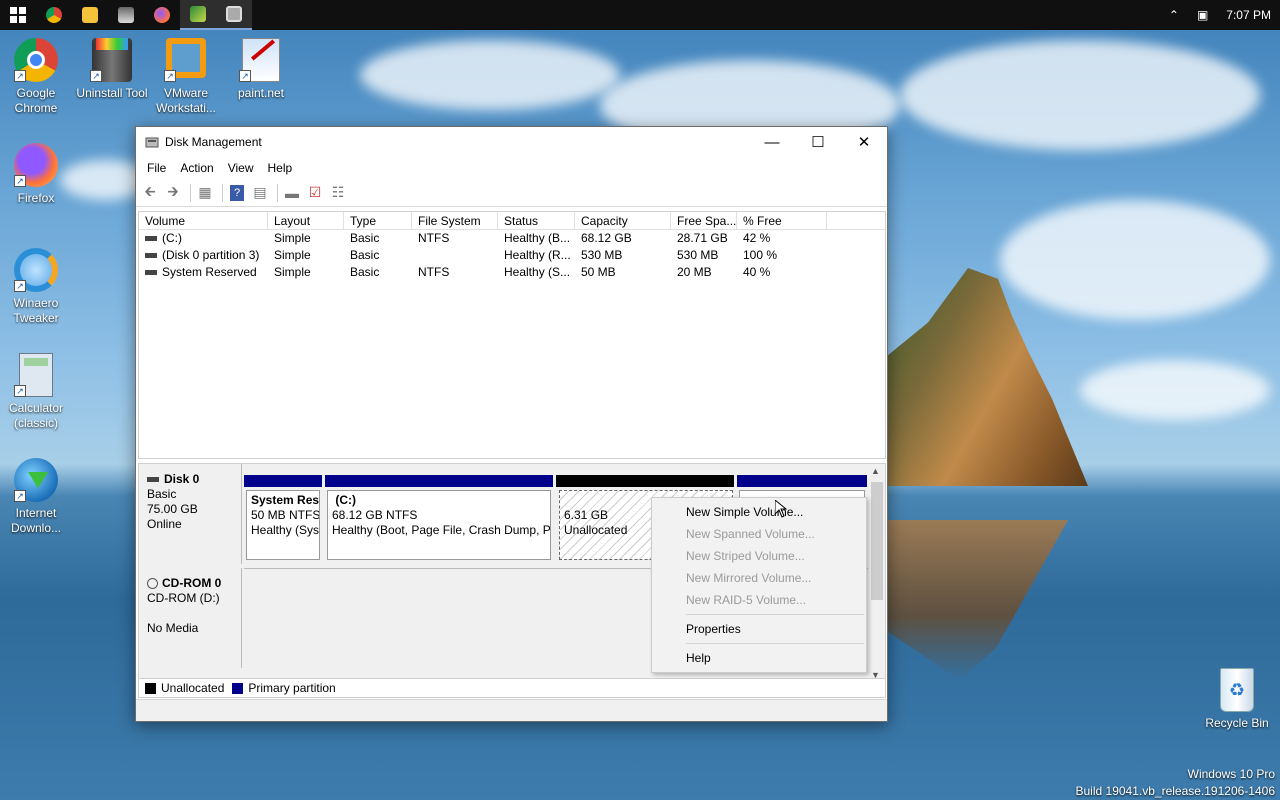 Image resolution: width=1280 pixels, height=800 pixels. I want to click on column-status: Status, so click(536, 220).